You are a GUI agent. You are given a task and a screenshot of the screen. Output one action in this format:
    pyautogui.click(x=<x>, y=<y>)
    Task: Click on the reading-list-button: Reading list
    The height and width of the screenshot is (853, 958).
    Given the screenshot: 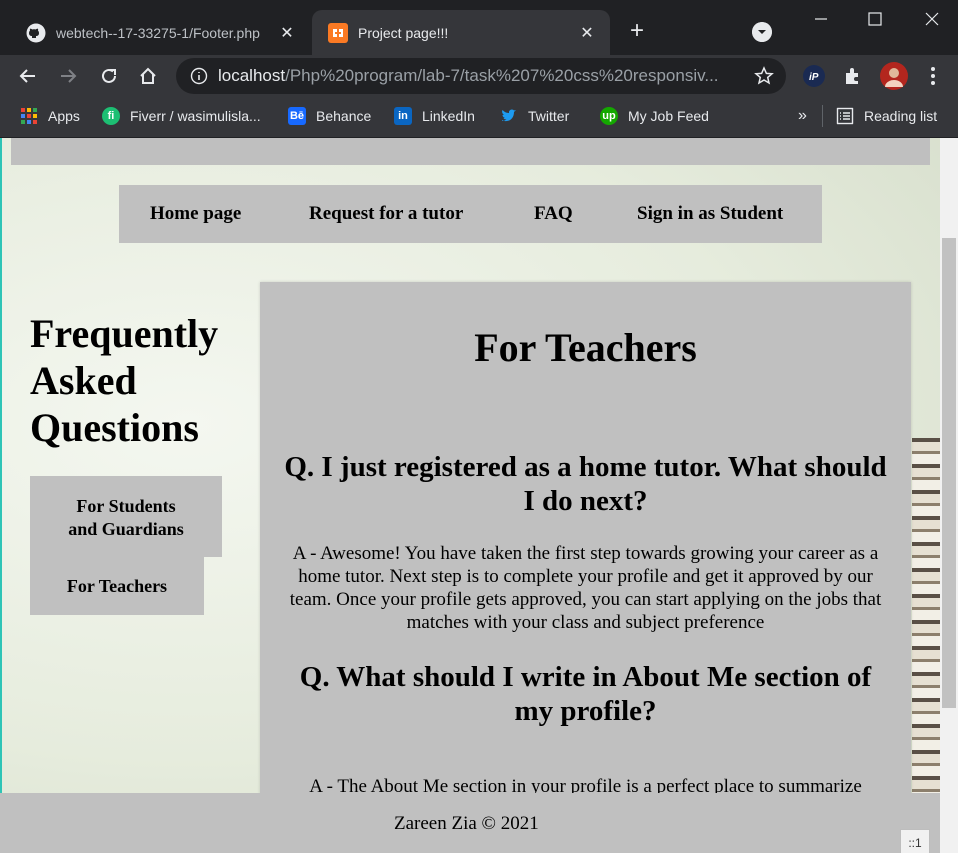 What is the action you would take?
    pyautogui.click(x=886, y=116)
    